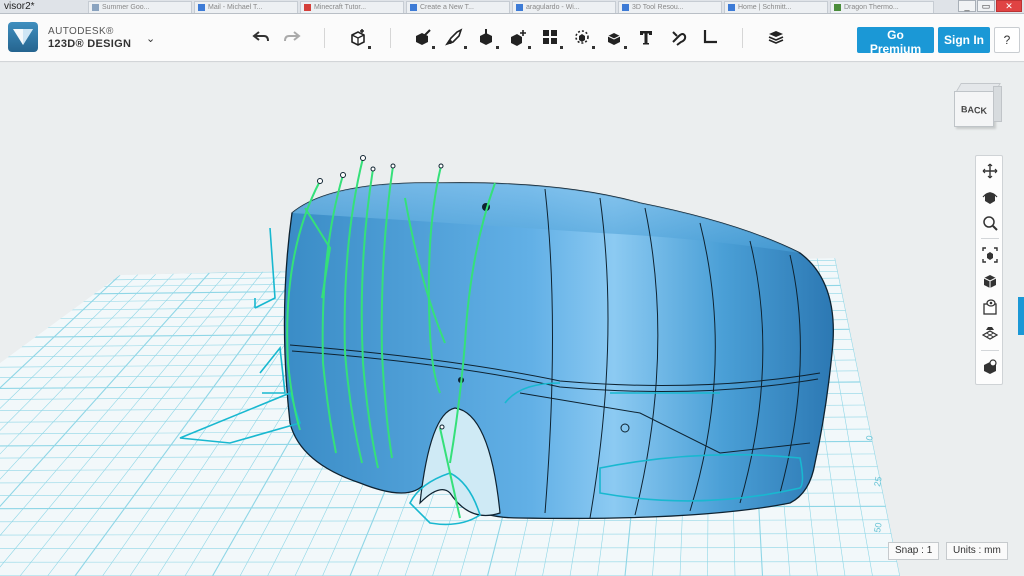 The width and height of the screenshot is (1024, 576). I want to click on grid-settings-icon, so click(990, 333).